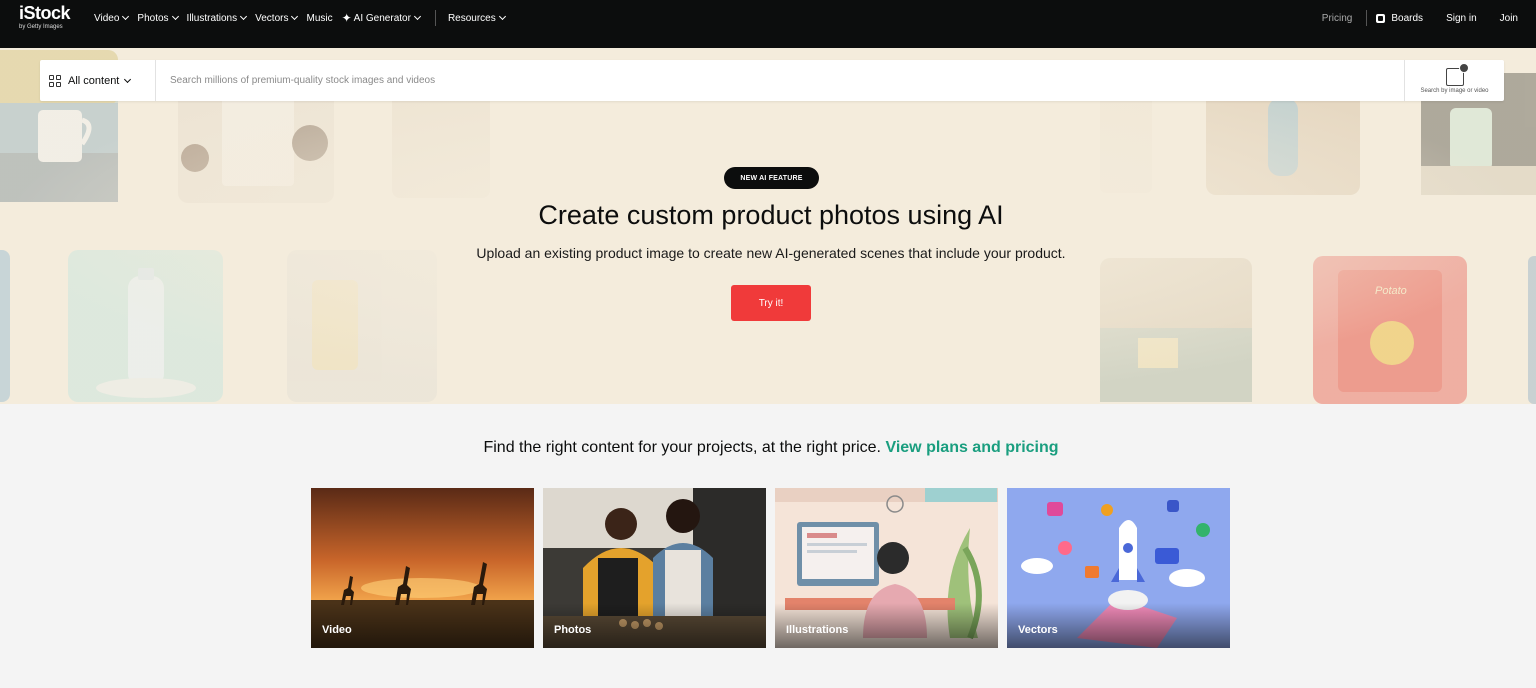 The image size is (1536, 688). Describe the element at coordinates (346, 18) in the screenshot. I see `sparkle-icon: ✦` at that location.